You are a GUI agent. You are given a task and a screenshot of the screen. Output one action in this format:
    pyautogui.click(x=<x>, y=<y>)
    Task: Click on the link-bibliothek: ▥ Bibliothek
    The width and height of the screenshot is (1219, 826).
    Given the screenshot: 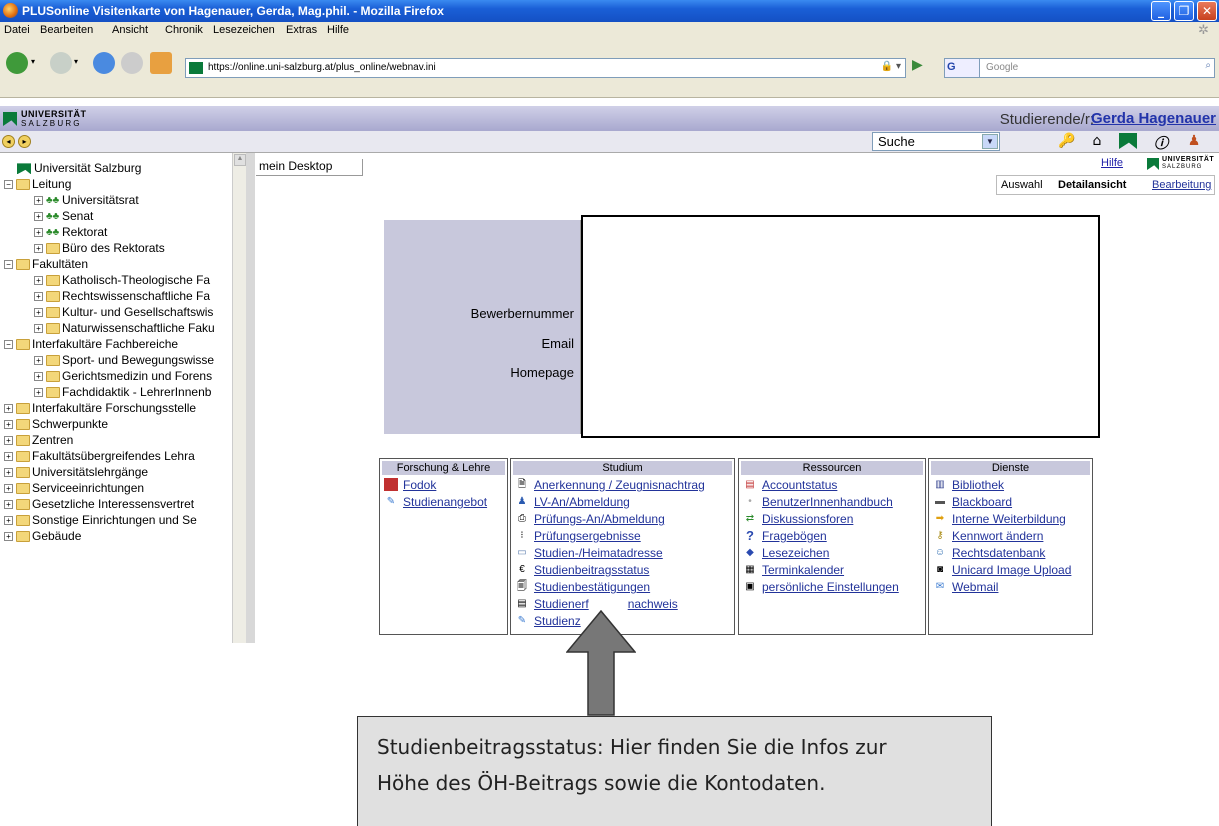 What is the action you would take?
    pyautogui.click(x=968, y=485)
    